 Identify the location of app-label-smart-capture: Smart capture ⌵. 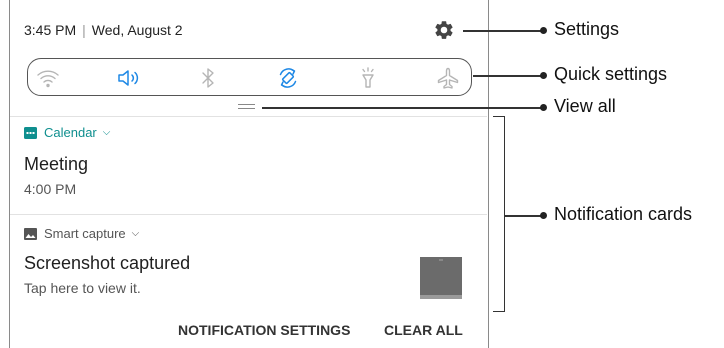
(81, 233).